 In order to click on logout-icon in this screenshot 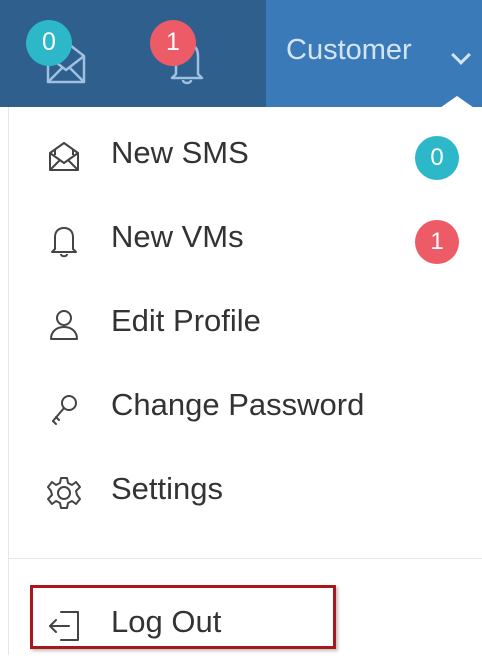, I will do `click(64, 626)`.